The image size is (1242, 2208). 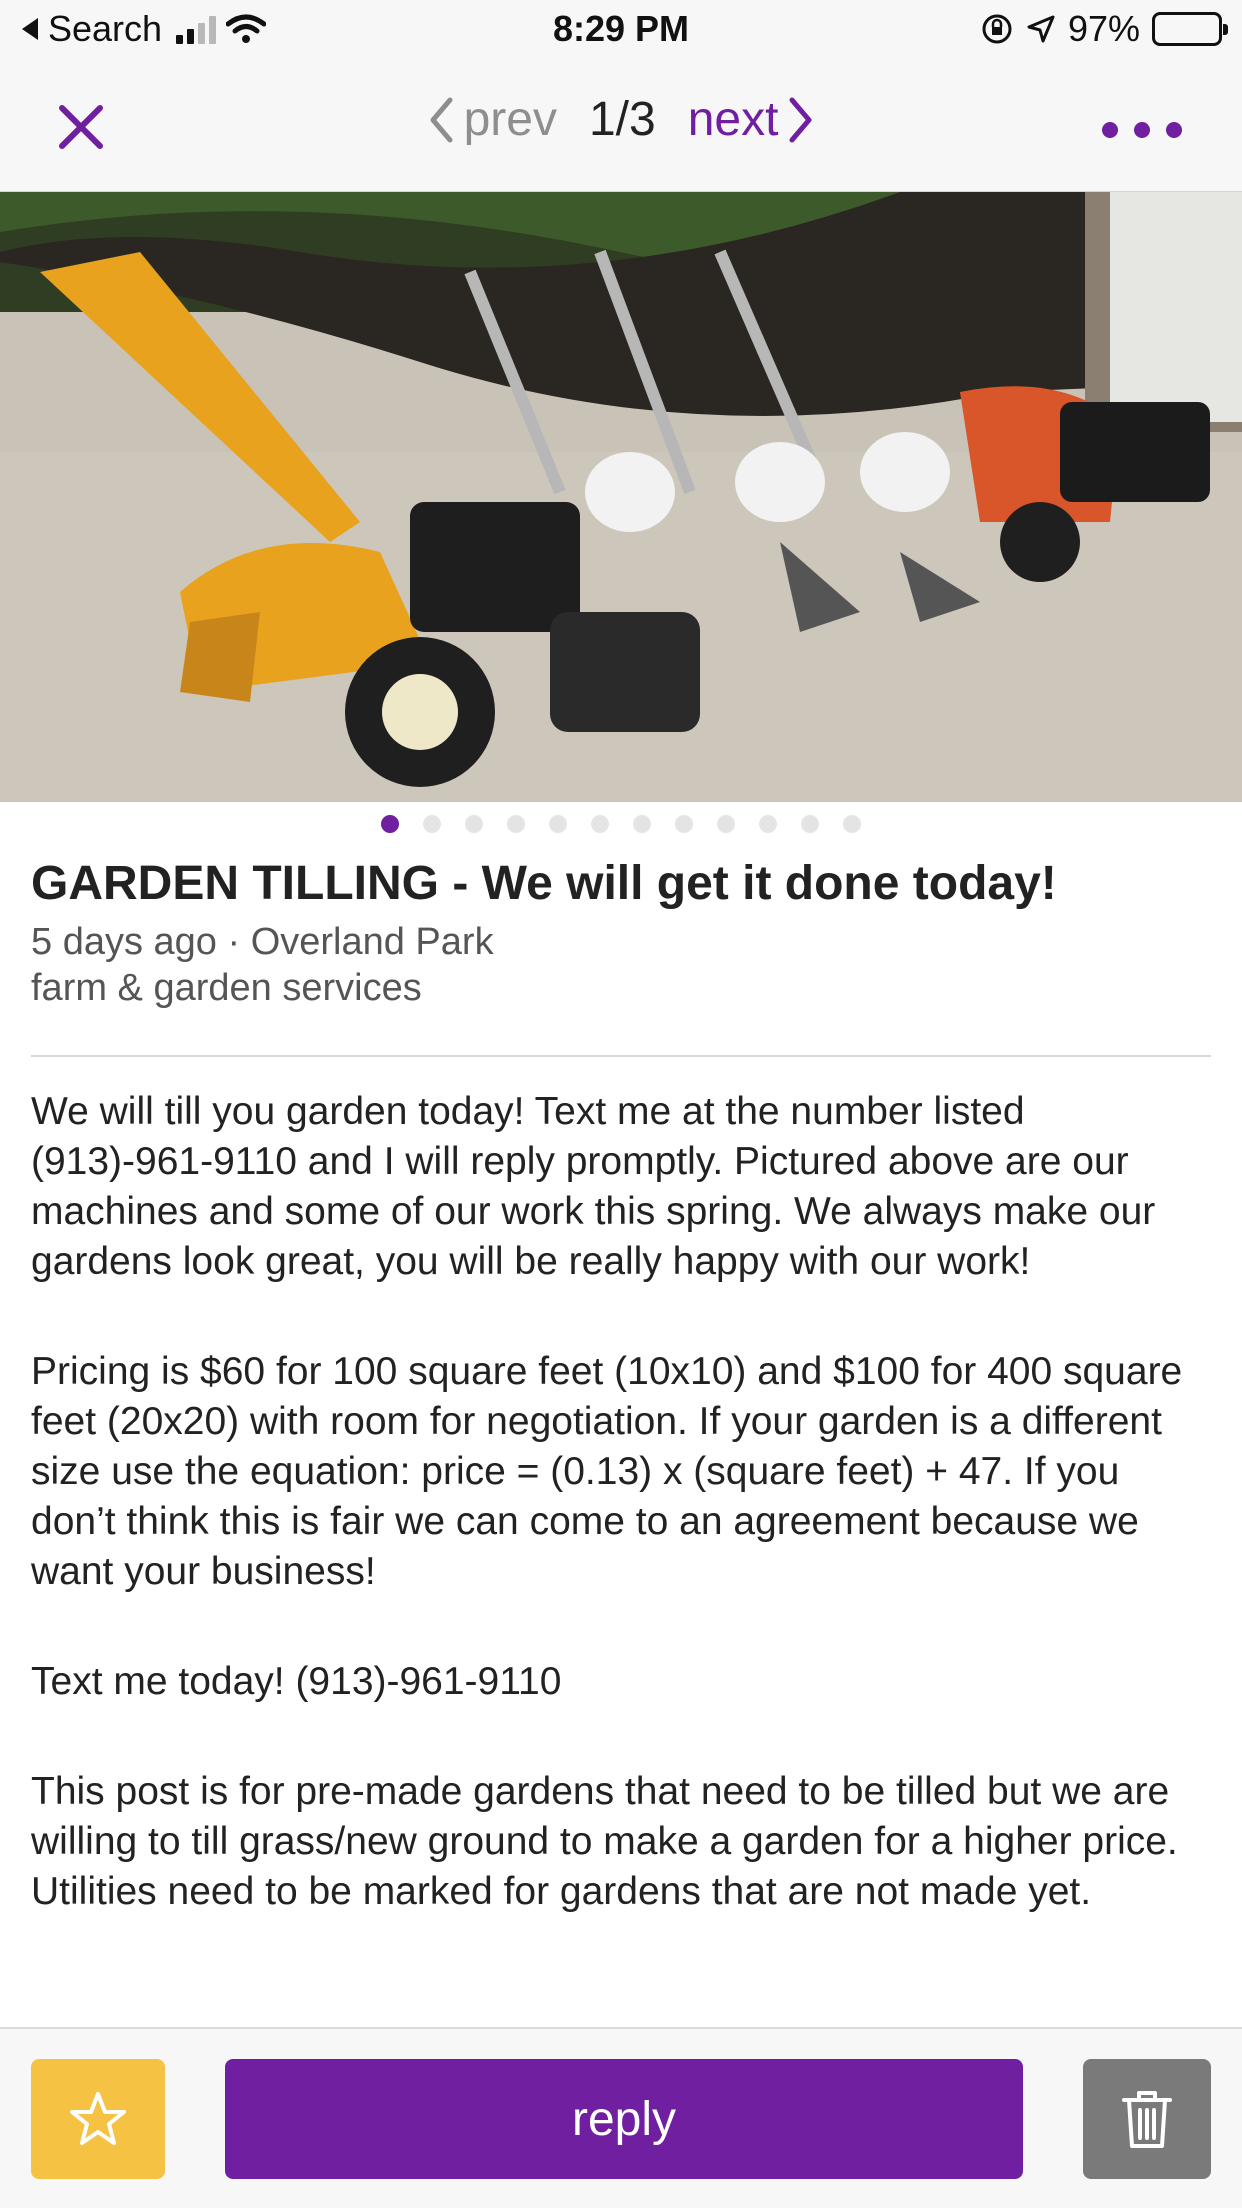 I want to click on photo-pagination-dots, so click(x=621, y=824).